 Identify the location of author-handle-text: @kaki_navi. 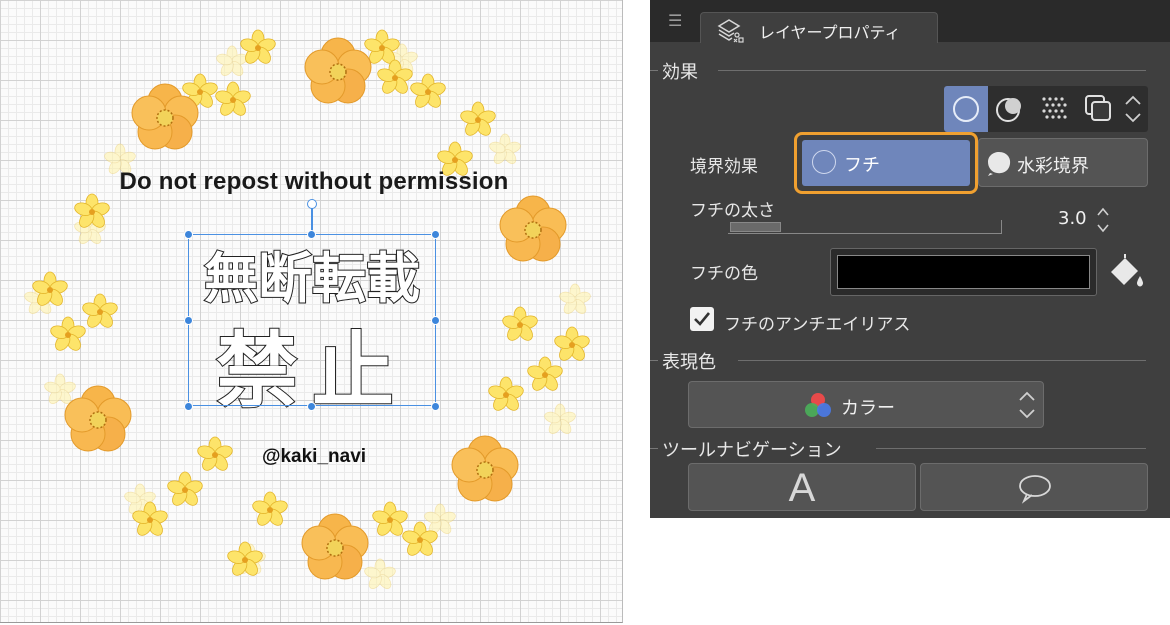
(314, 456).